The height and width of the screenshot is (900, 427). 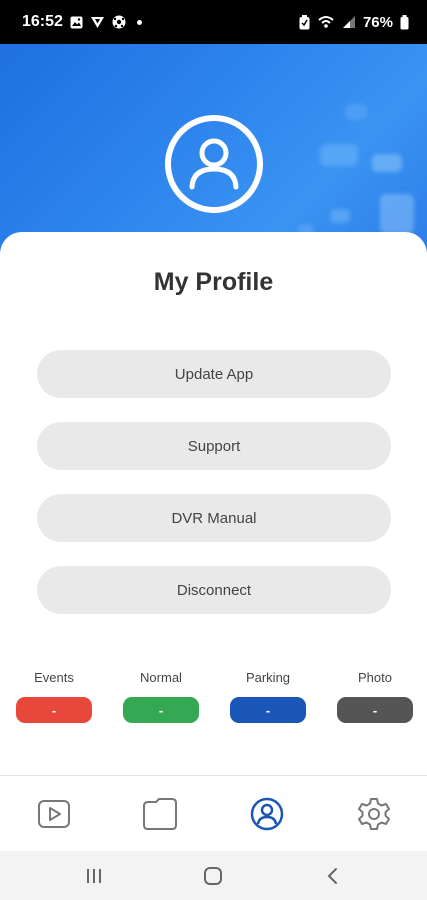 I want to click on status-bar: 16:52 76%, so click(x=213, y=22).